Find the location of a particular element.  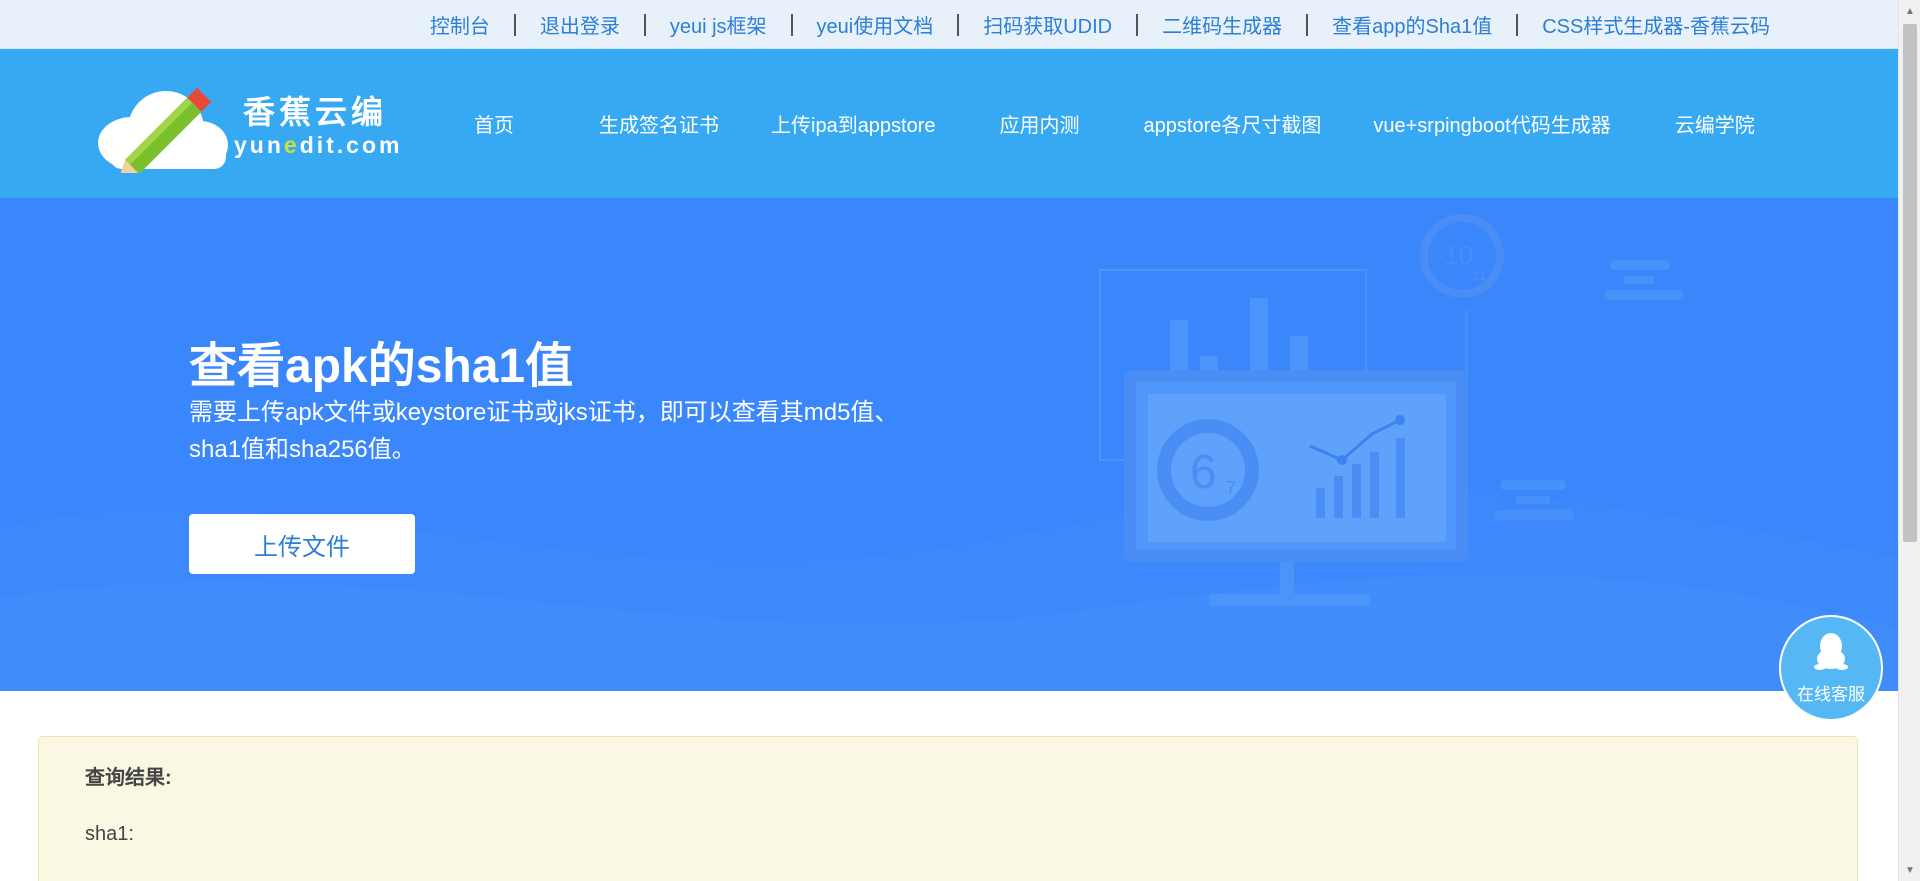

illus-number-large: 6 is located at coordinates (1203, 472).